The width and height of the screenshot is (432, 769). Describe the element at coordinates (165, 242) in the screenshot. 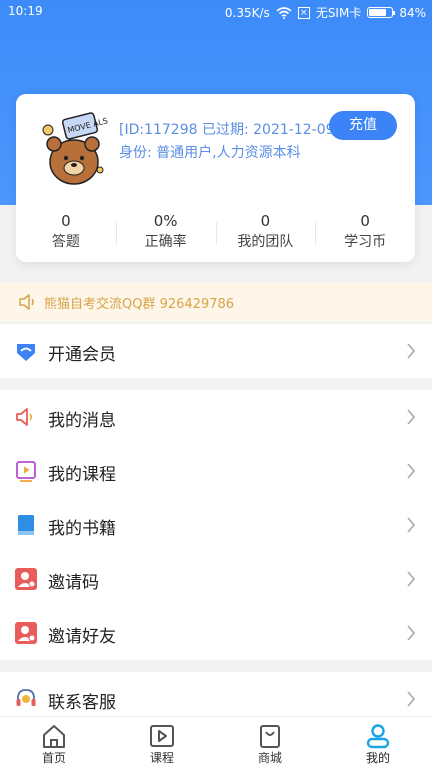

I see `stat-label: 正确率` at that location.